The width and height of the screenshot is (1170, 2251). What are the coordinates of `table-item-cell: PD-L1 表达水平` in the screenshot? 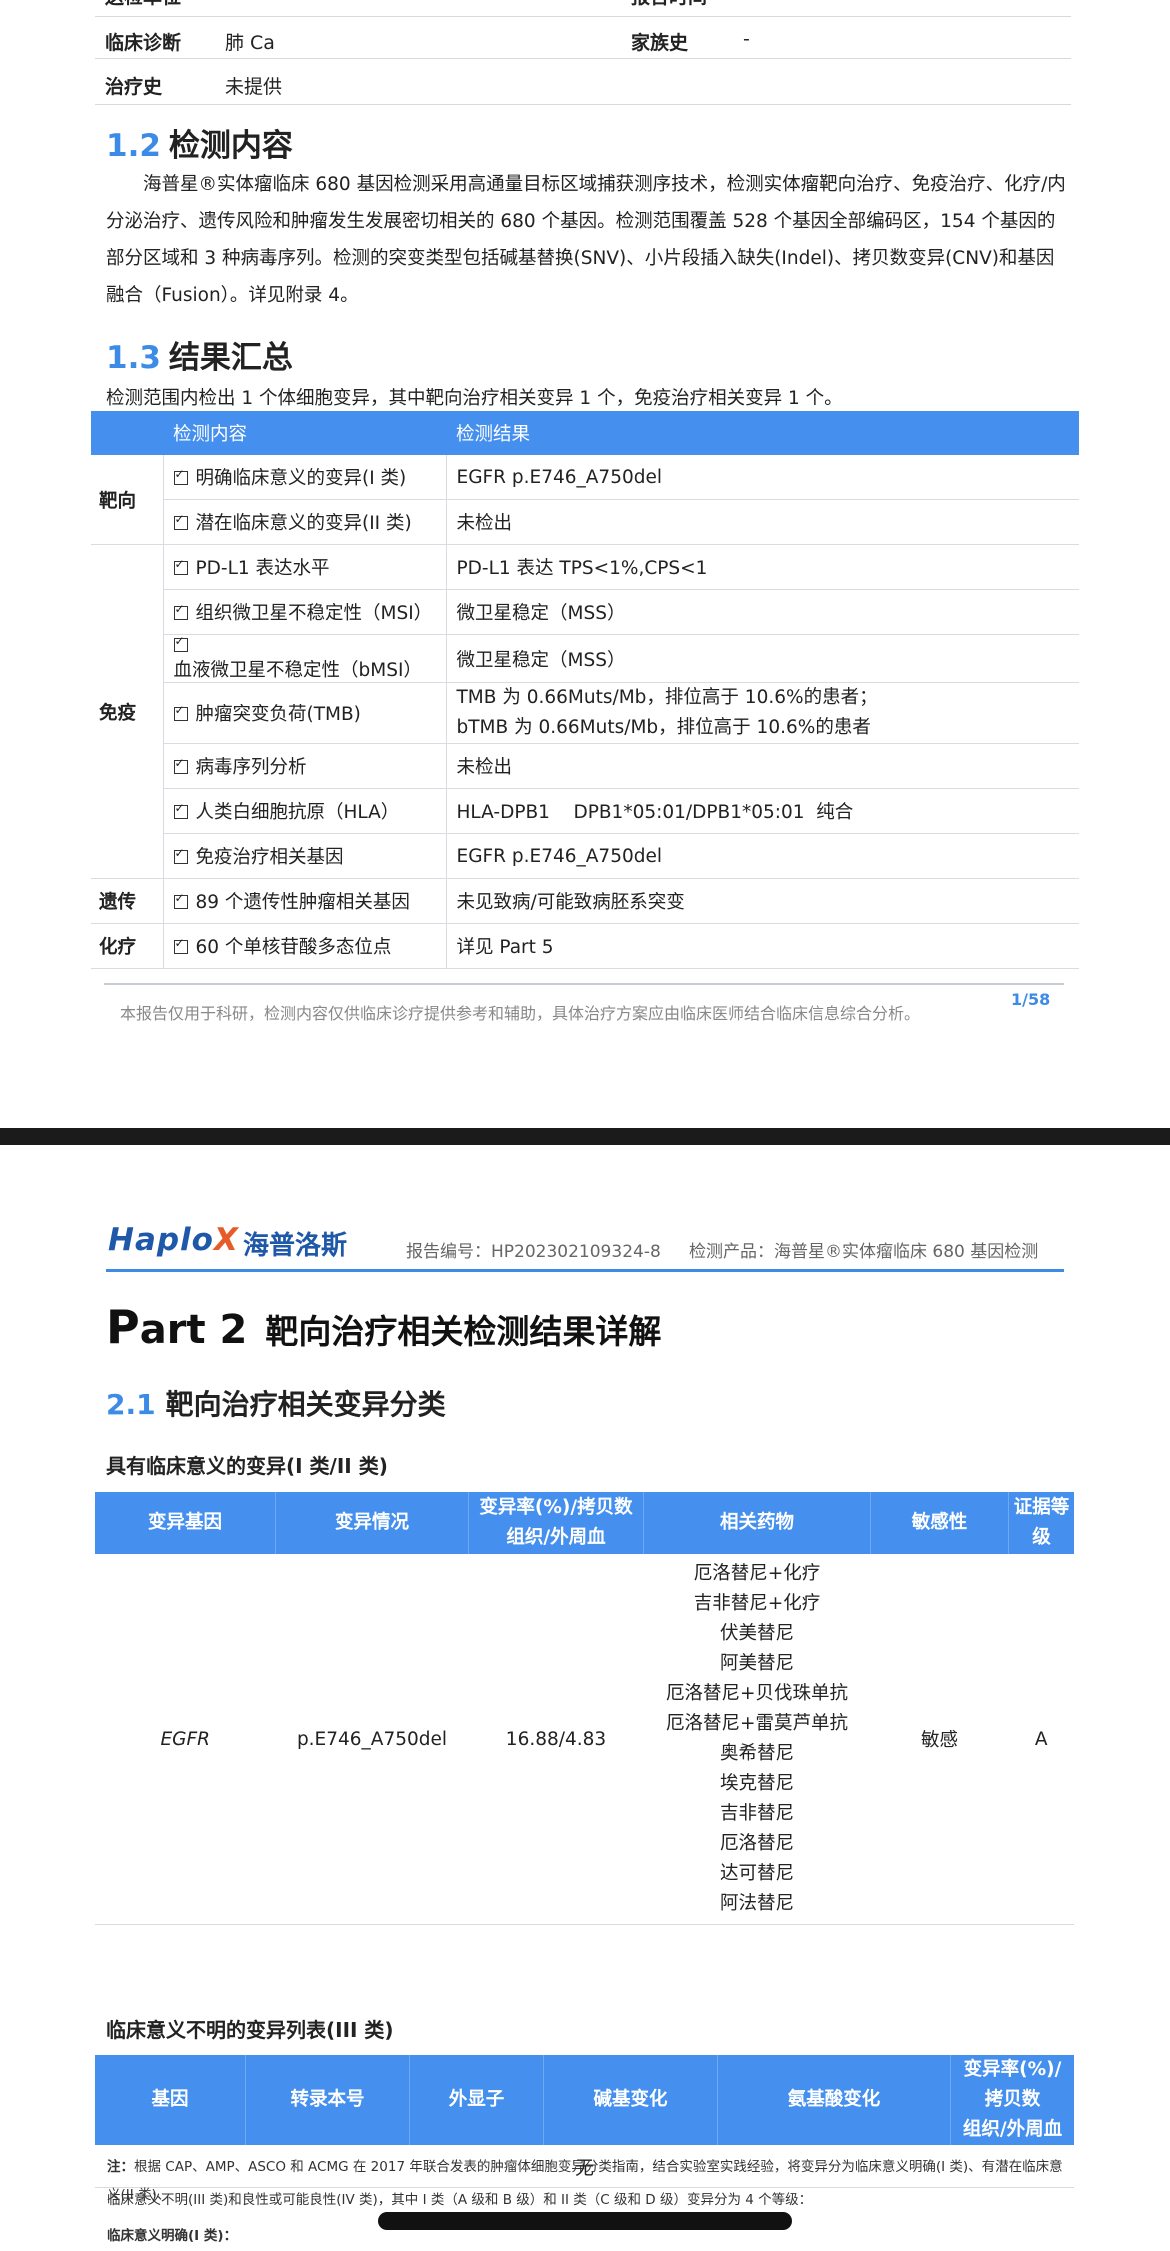 It's located at (304, 567).